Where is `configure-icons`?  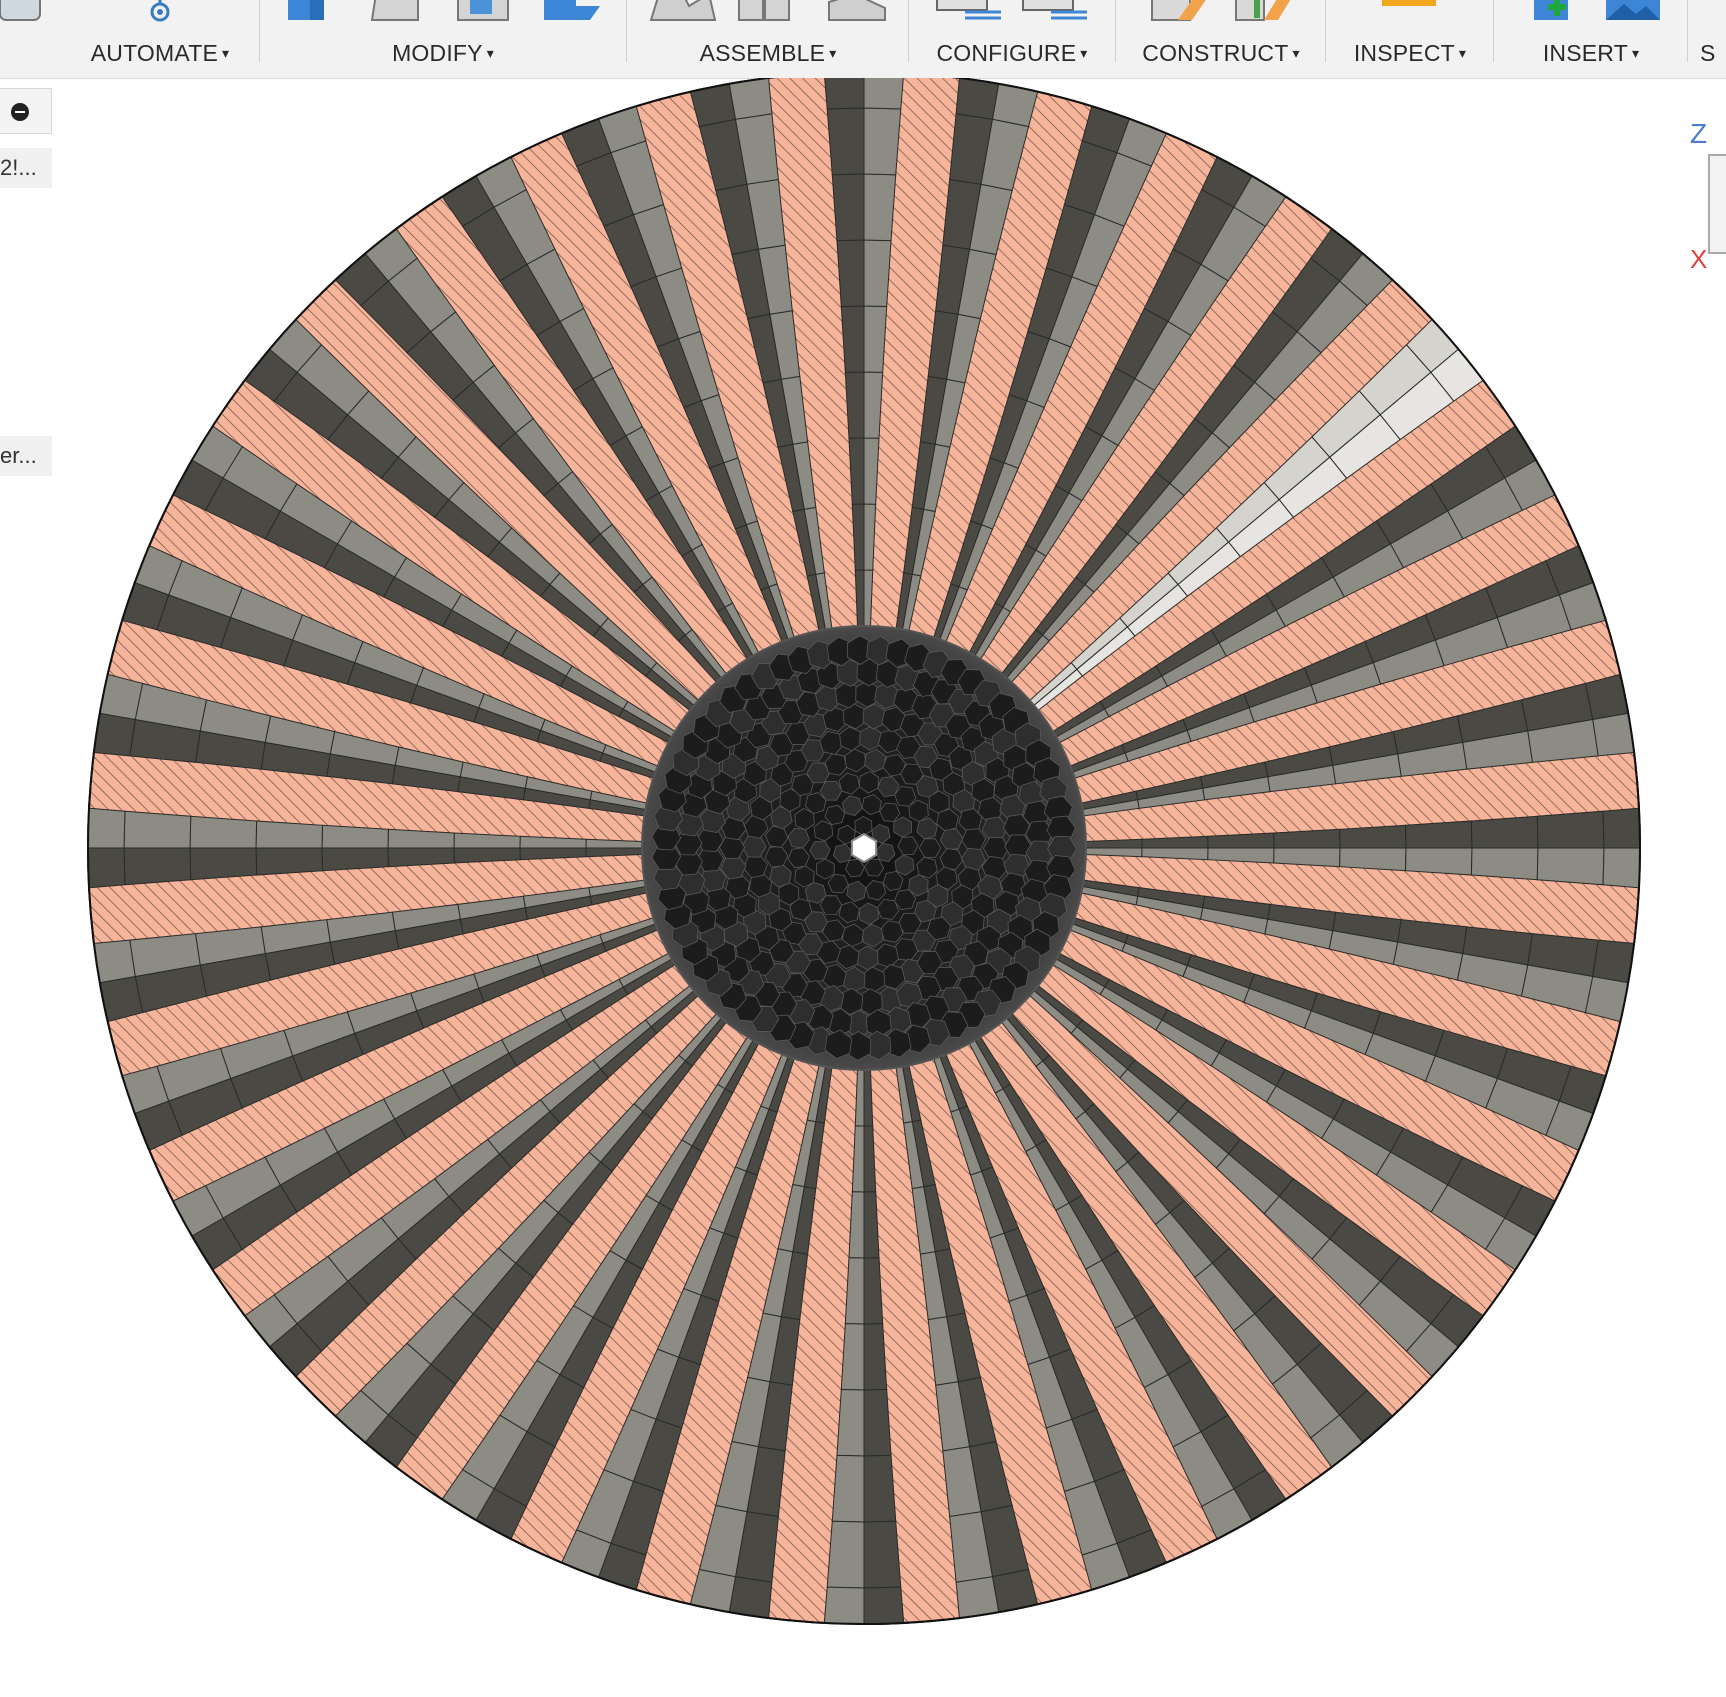 configure-icons is located at coordinates (1012, 14).